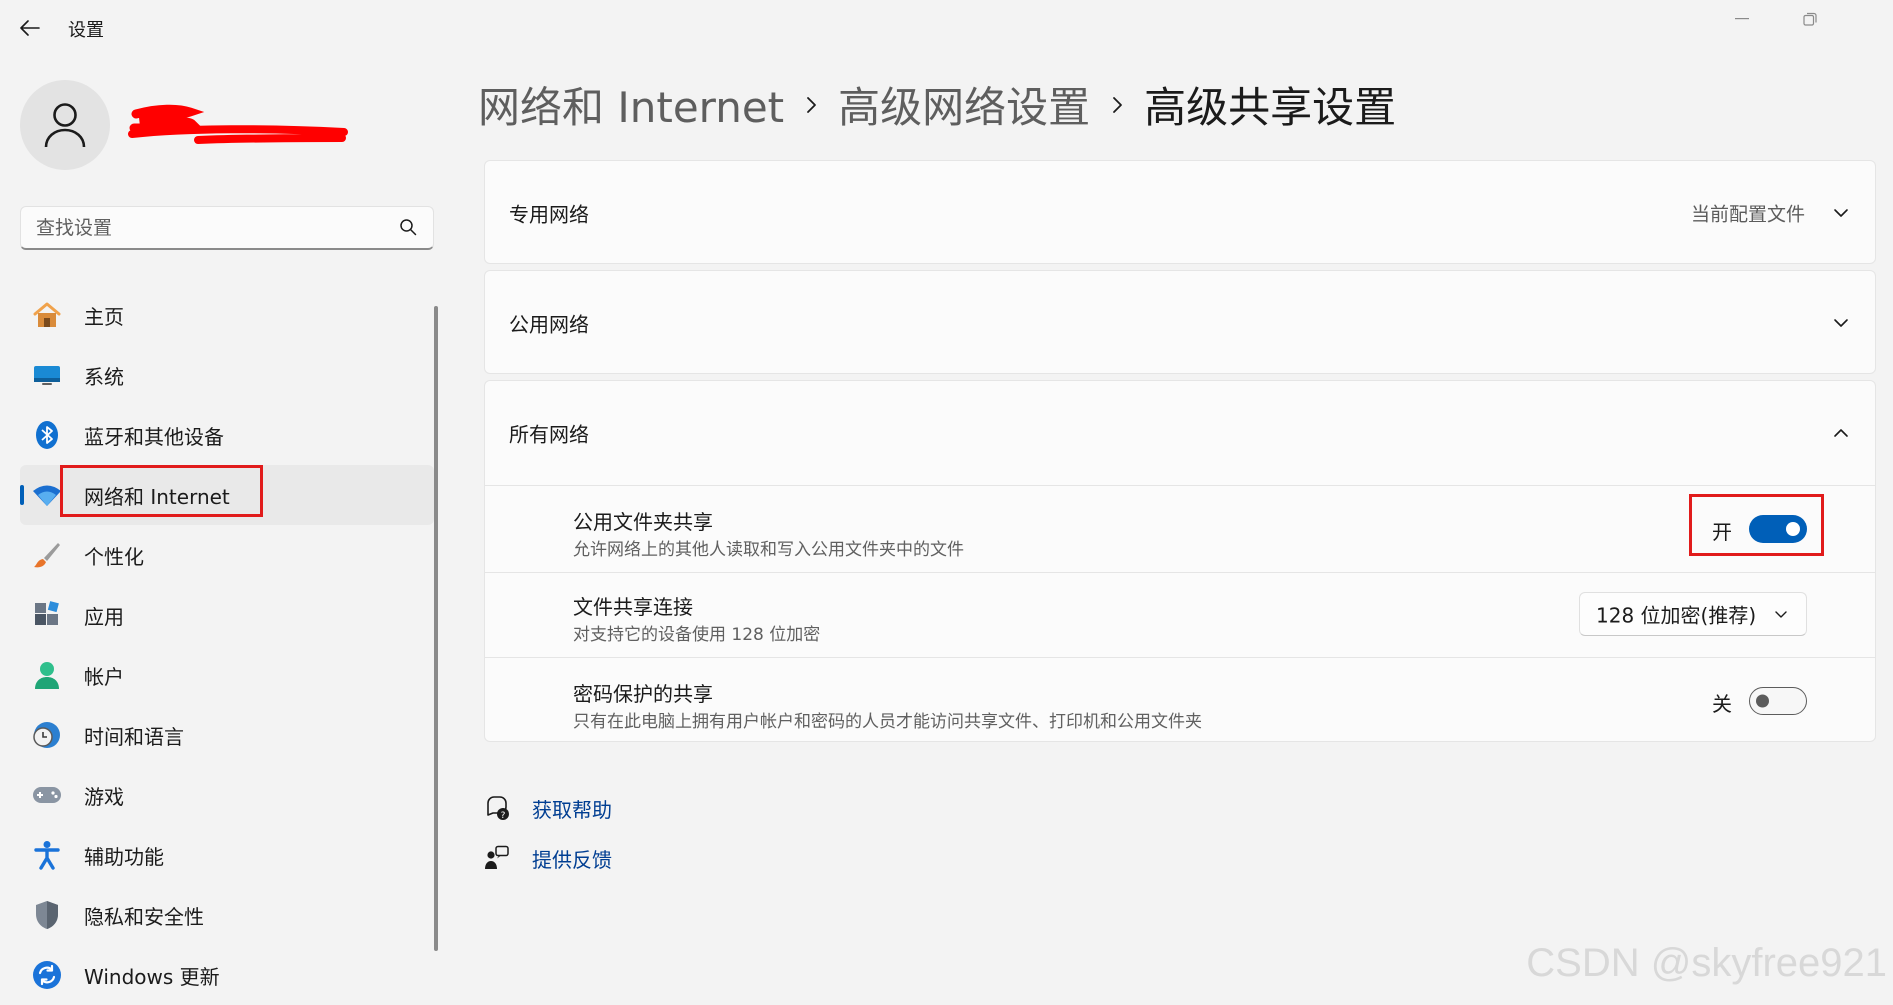 The image size is (1893, 1005). I want to click on toggle-state-label: 关, so click(1722, 704).